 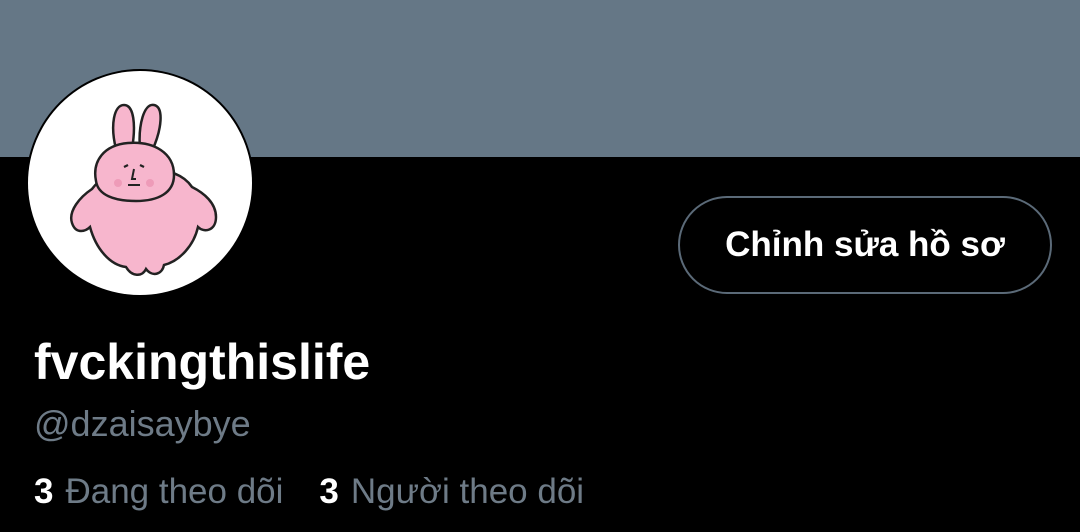 I want to click on user-handle: @dzaisaybye, so click(x=142, y=423).